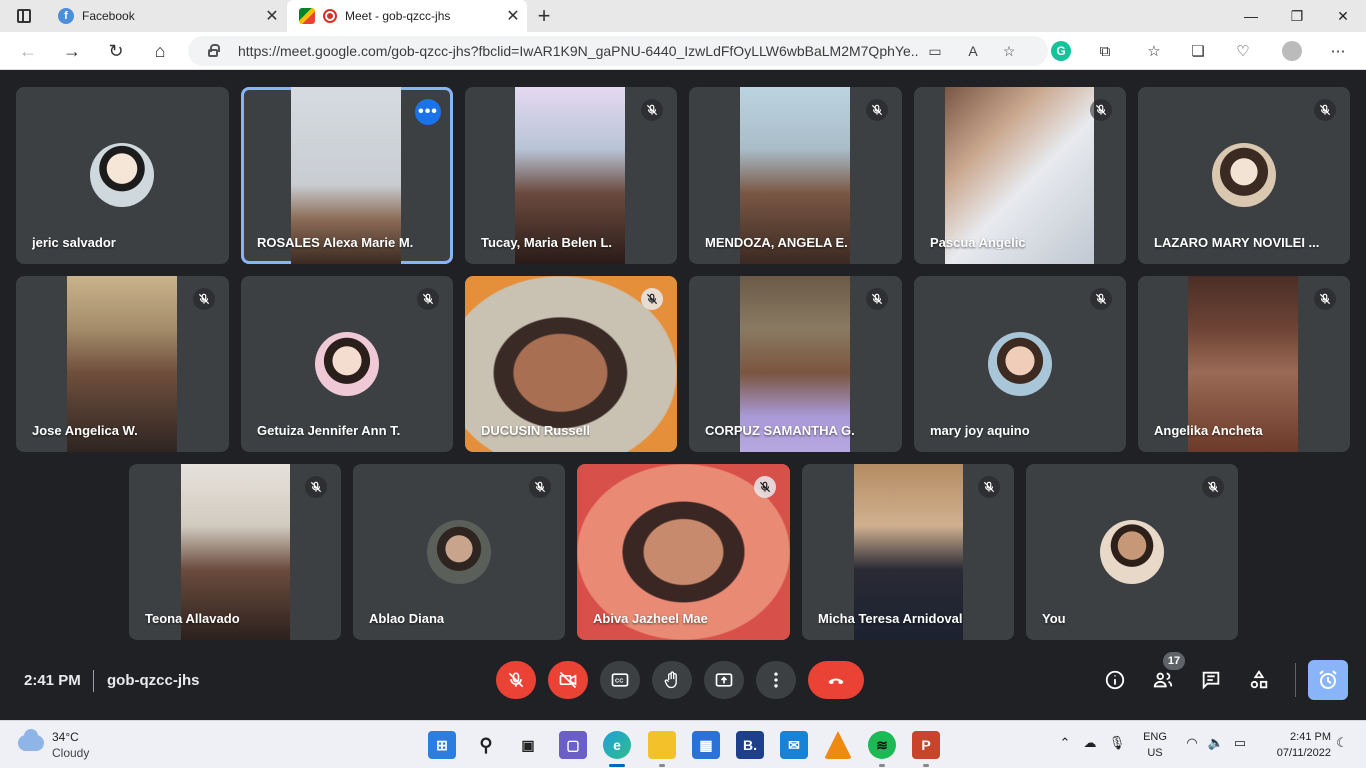 This screenshot has height=768, width=1366. I want to click on camera-off-icon, so click(568, 680).